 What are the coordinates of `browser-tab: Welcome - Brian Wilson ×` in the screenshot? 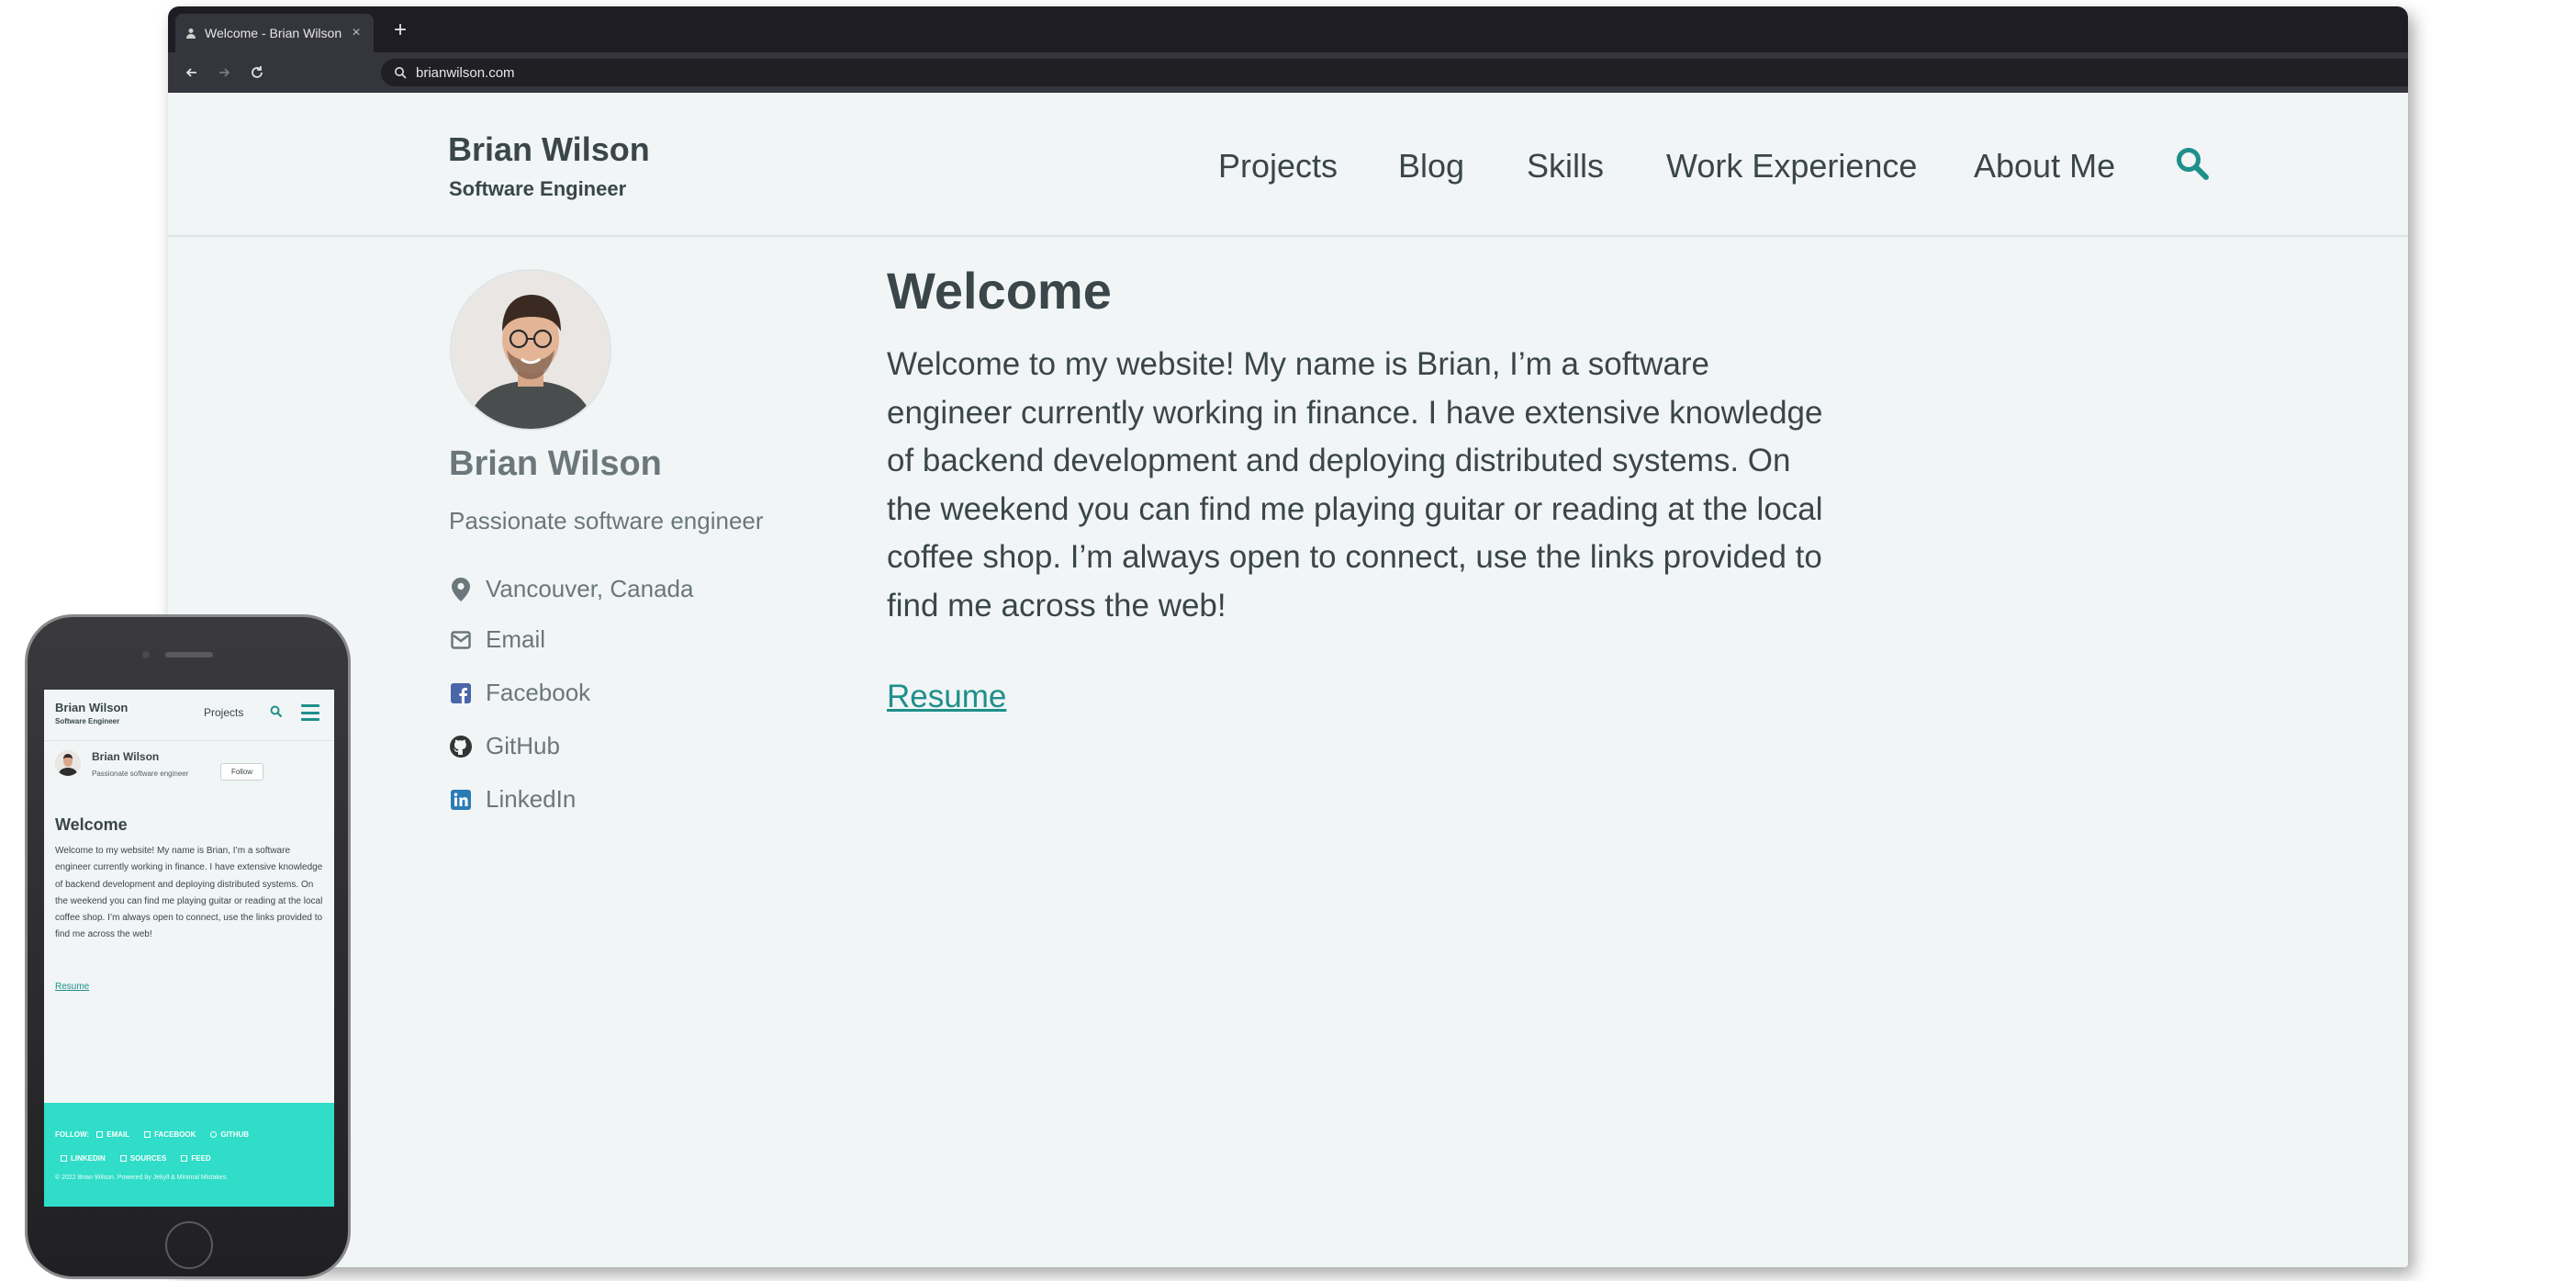 It's located at (274, 33).